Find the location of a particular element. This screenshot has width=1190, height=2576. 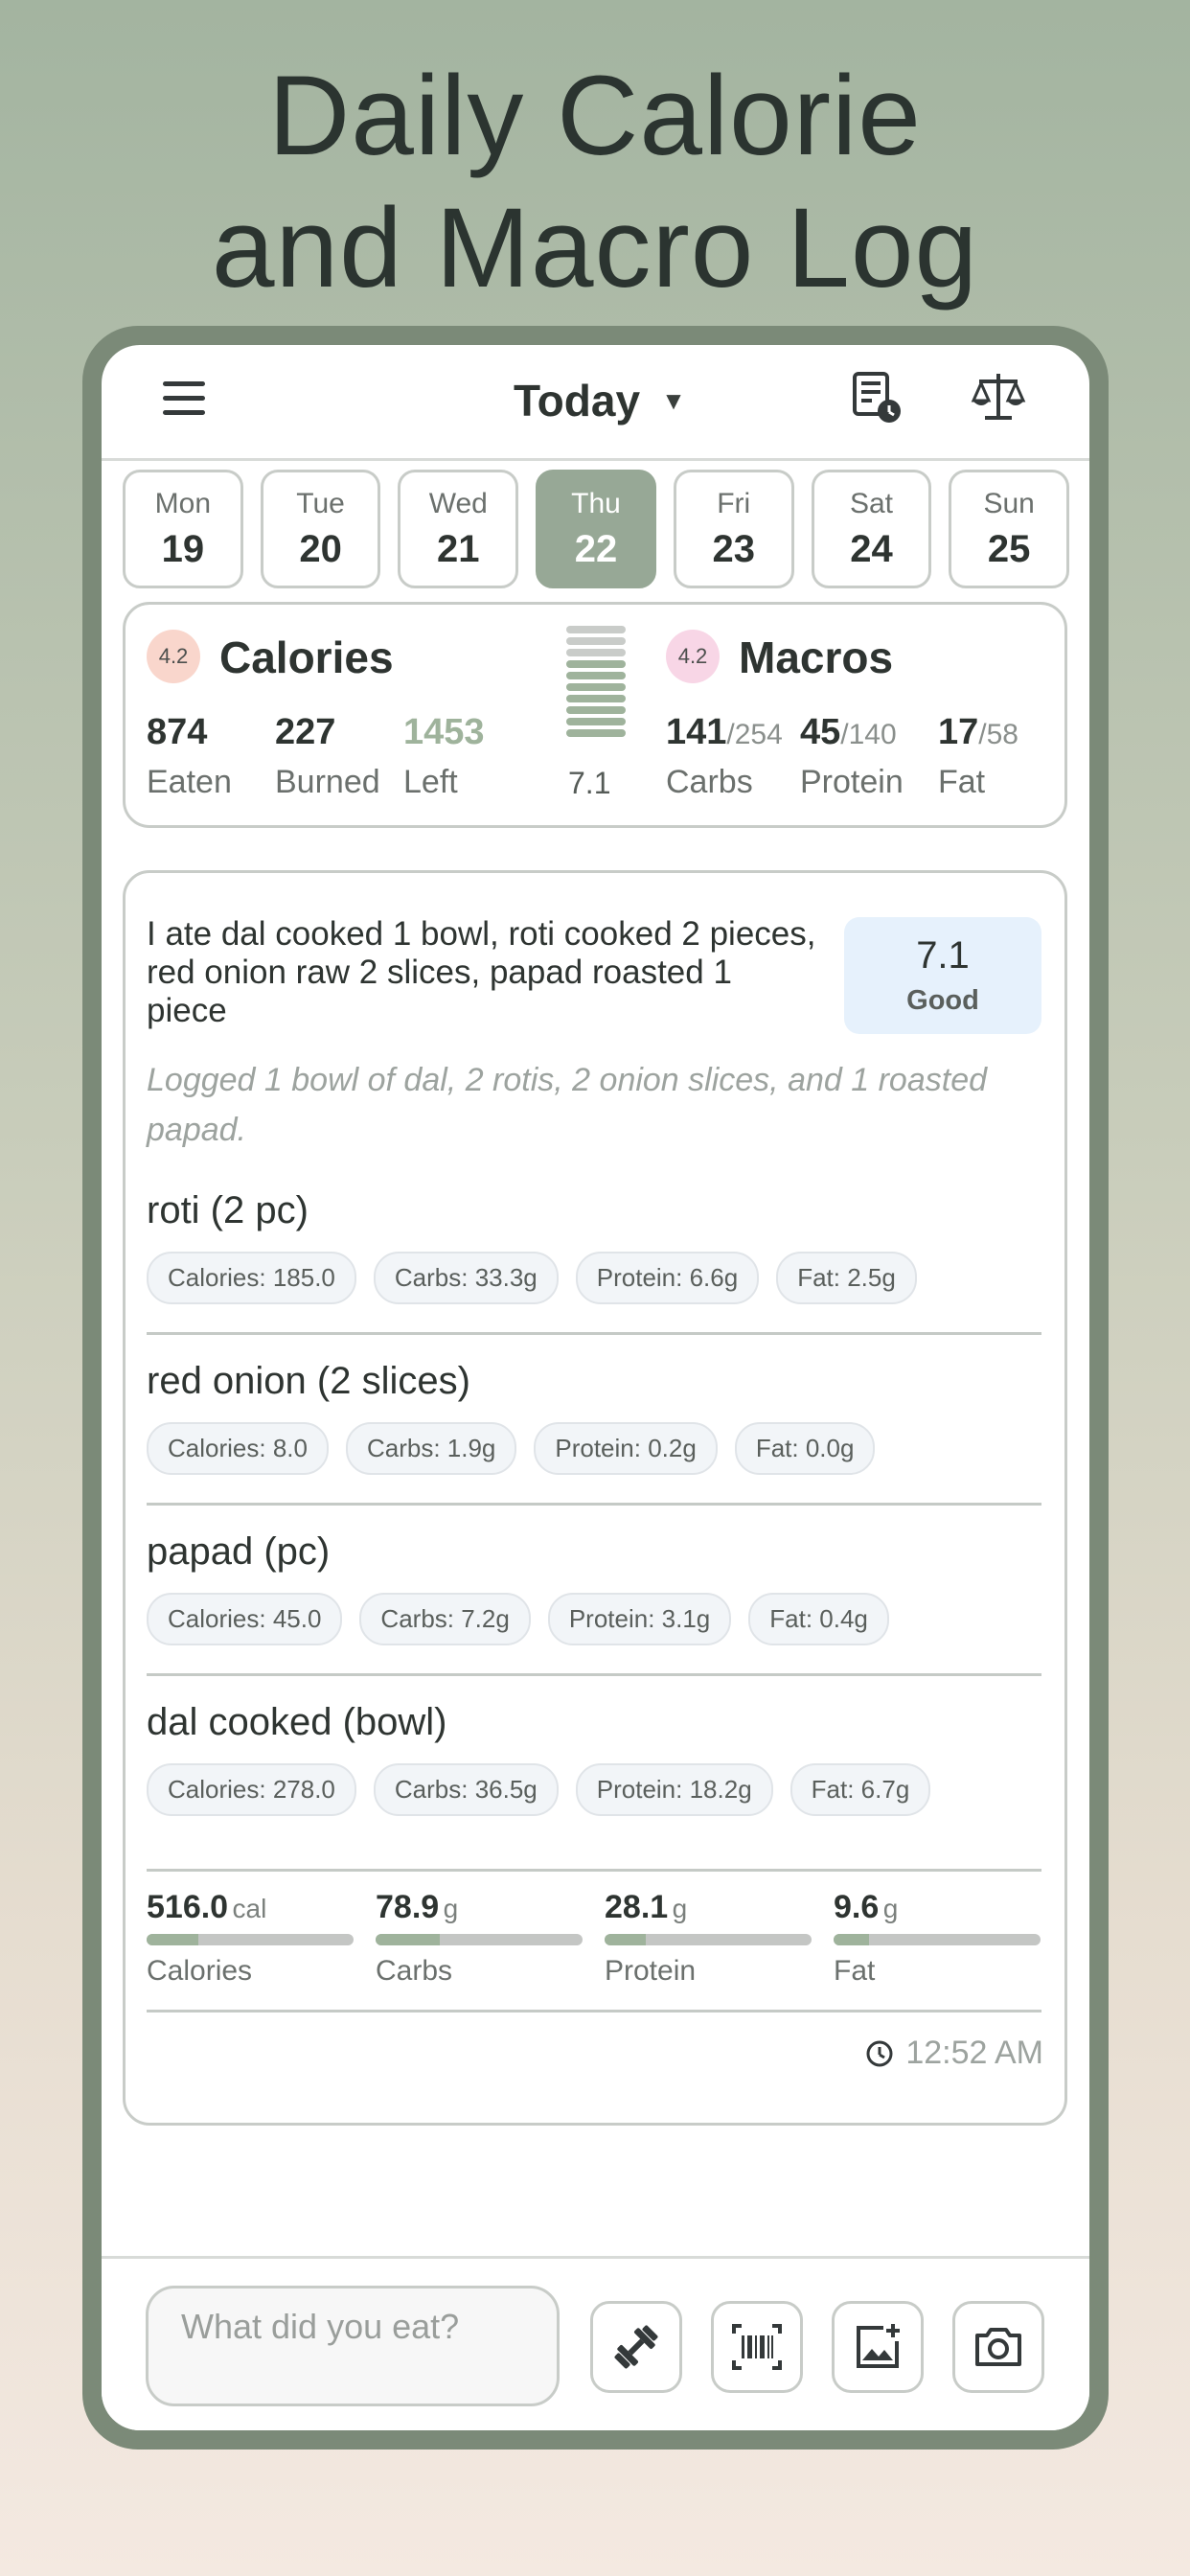

total-value-row: 516.0 cal is located at coordinates (250, 1907).